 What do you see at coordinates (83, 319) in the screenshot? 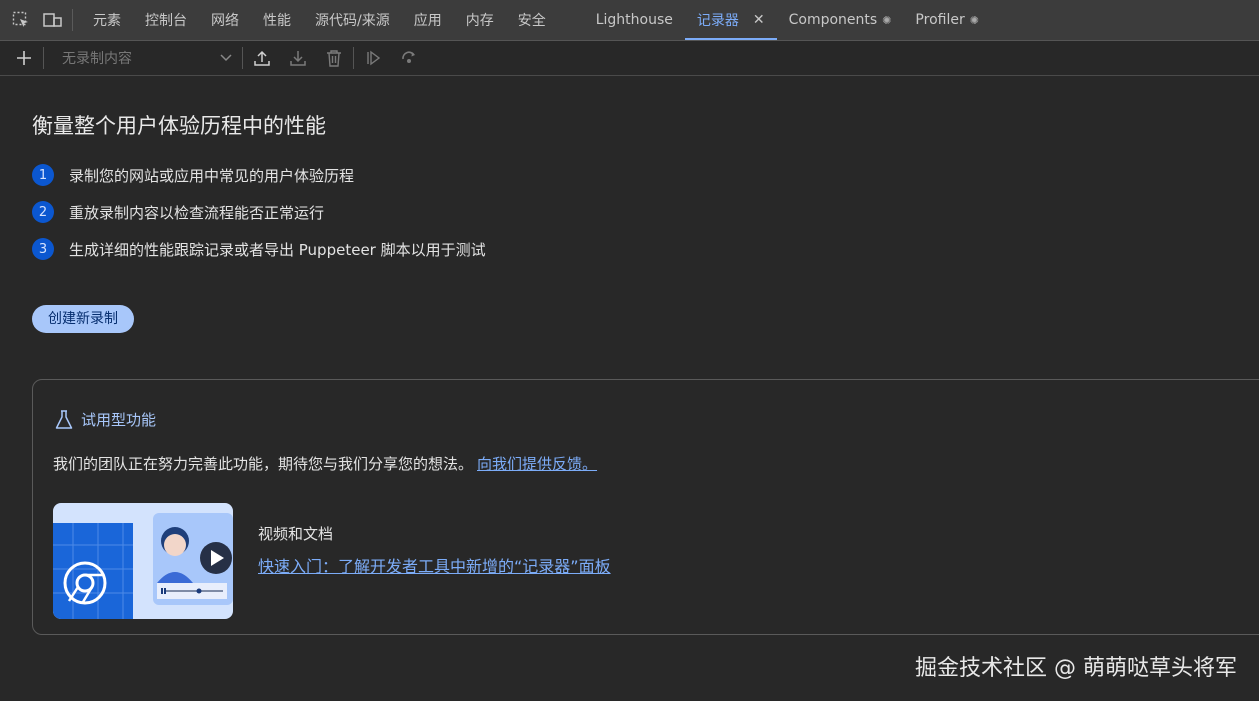
I see `create-recording-button: 创建新录制` at bounding box center [83, 319].